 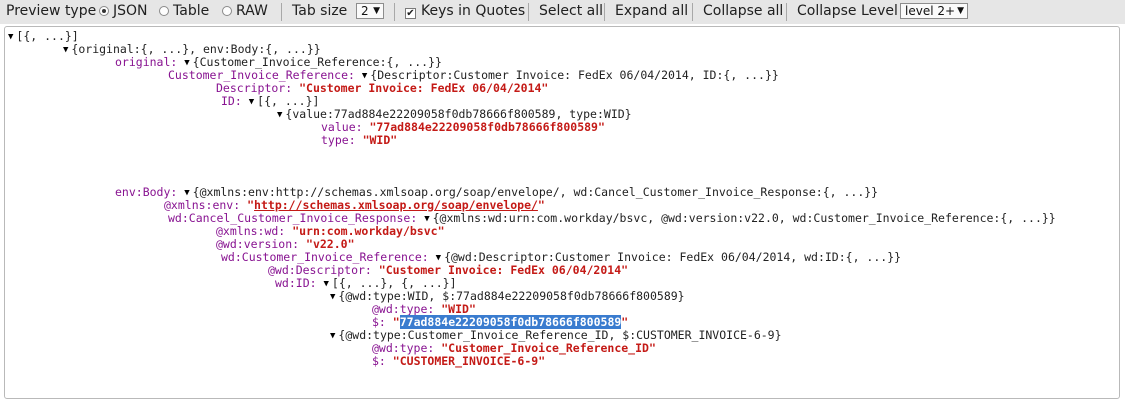 I want to click on node-value-selected: 77ad884e22209058f0db78666f800589, so click(x=510, y=322).